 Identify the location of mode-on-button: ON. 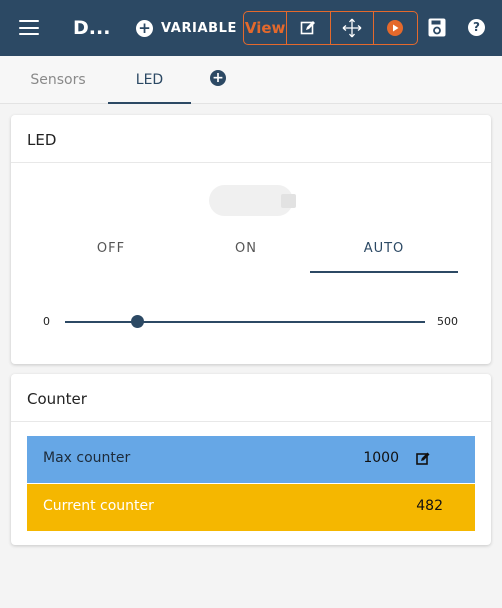
(246, 253).